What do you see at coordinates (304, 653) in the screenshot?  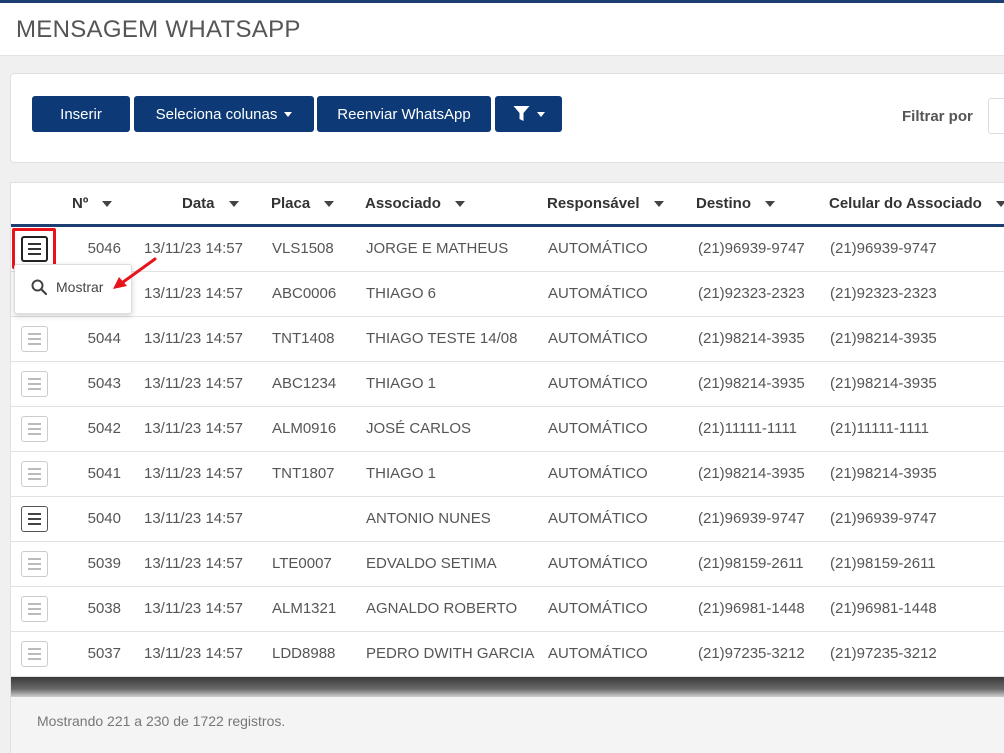 I see `cell-placa: LDD8988` at bounding box center [304, 653].